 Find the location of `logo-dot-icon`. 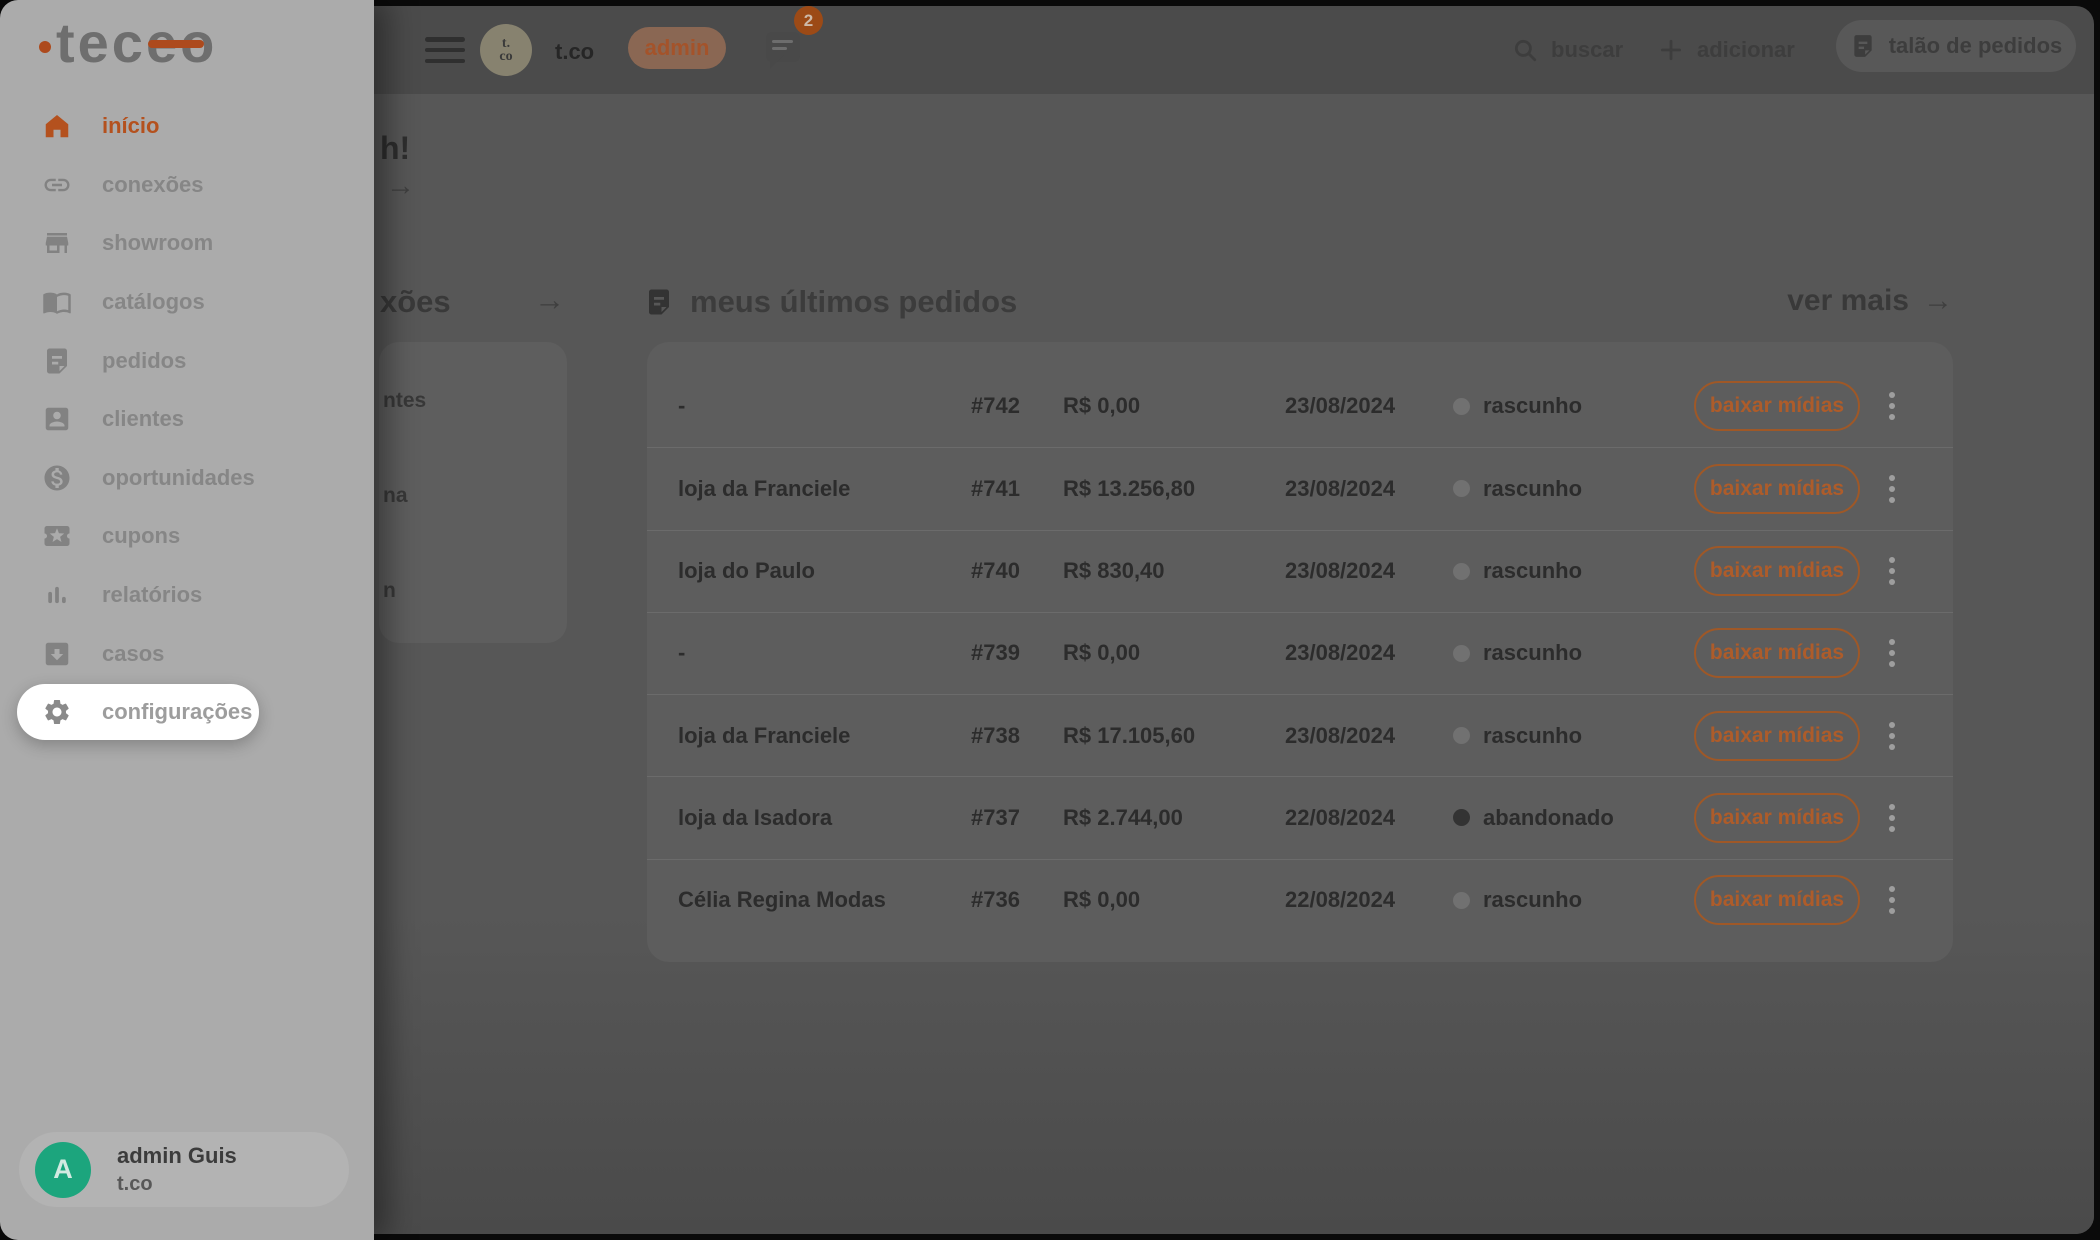

logo-dot-icon is located at coordinates (45, 47).